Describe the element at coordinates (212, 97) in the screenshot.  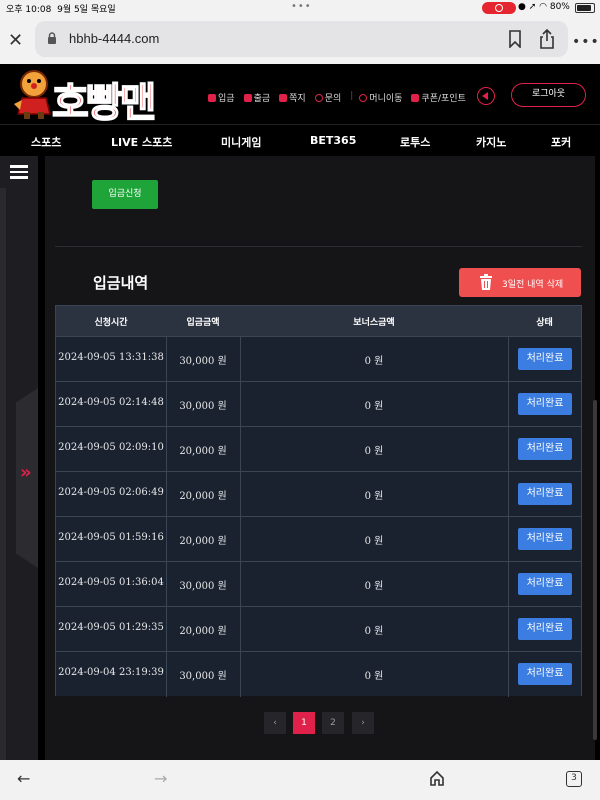
I see `plus-icon` at that location.